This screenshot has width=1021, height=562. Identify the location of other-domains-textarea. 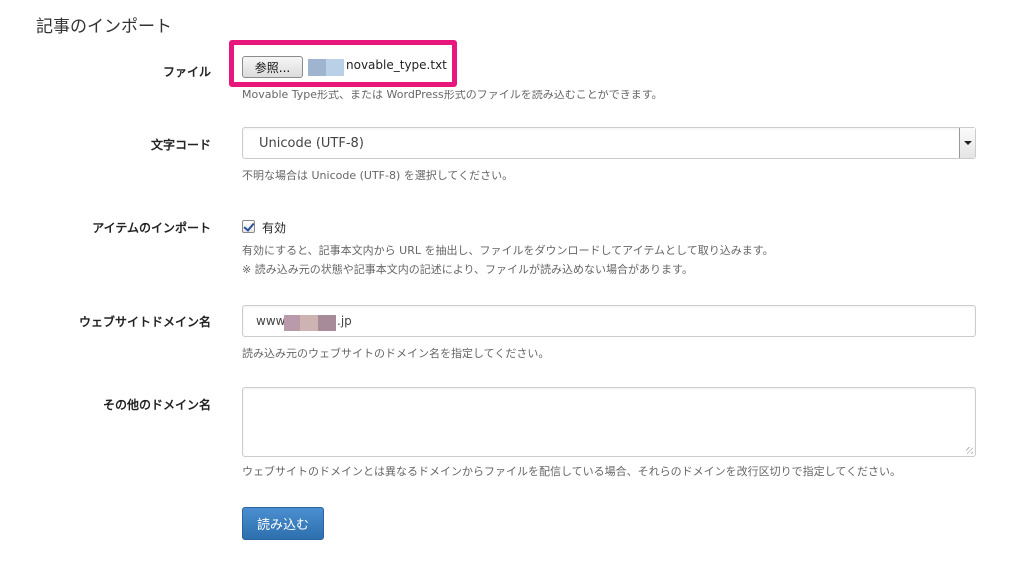
(609, 422).